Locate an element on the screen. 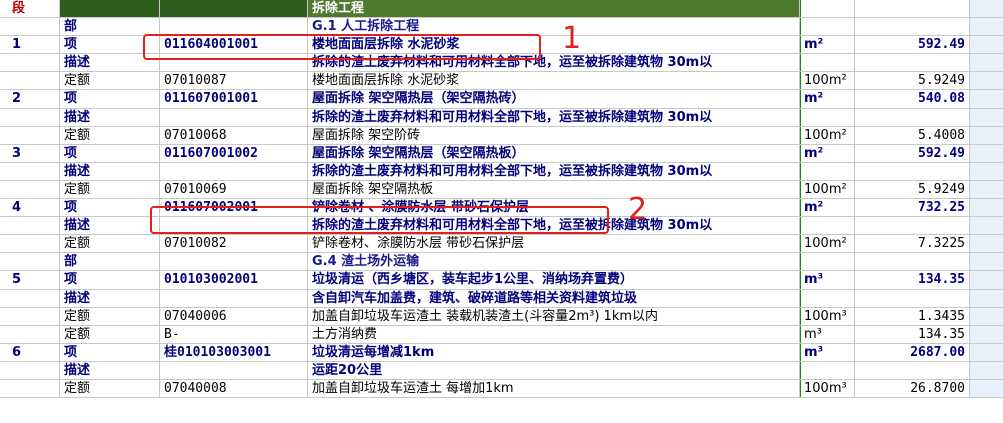 The image size is (1003, 423). annotation-label-2: 2 is located at coordinates (638, 209).